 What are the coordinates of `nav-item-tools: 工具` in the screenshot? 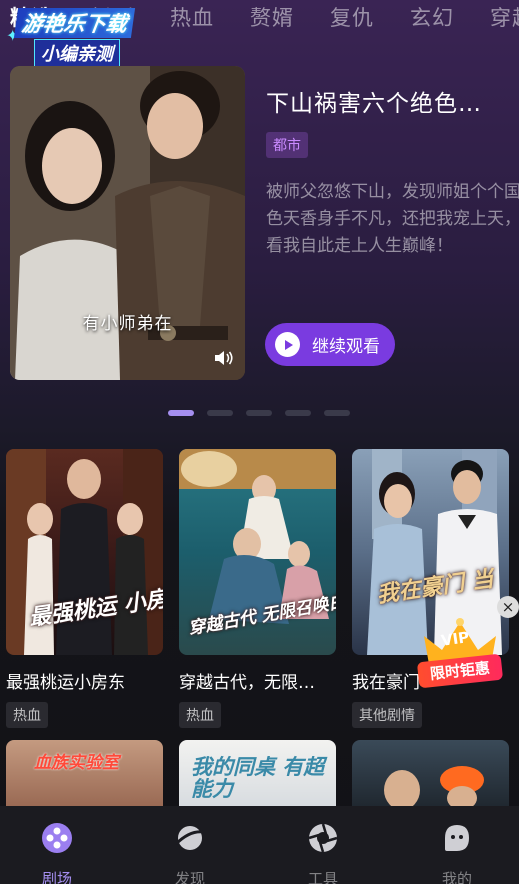 It's located at (323, 853).